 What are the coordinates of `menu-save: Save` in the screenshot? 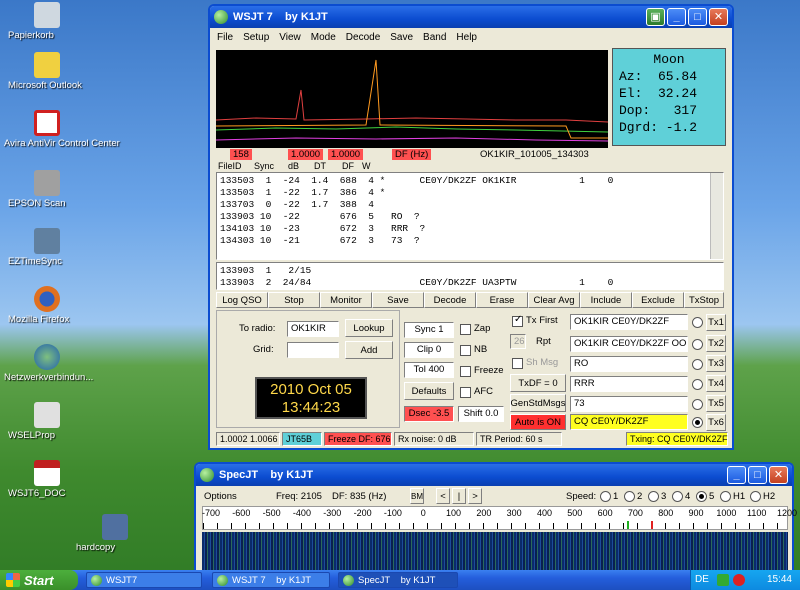 It's located at (401, 37).